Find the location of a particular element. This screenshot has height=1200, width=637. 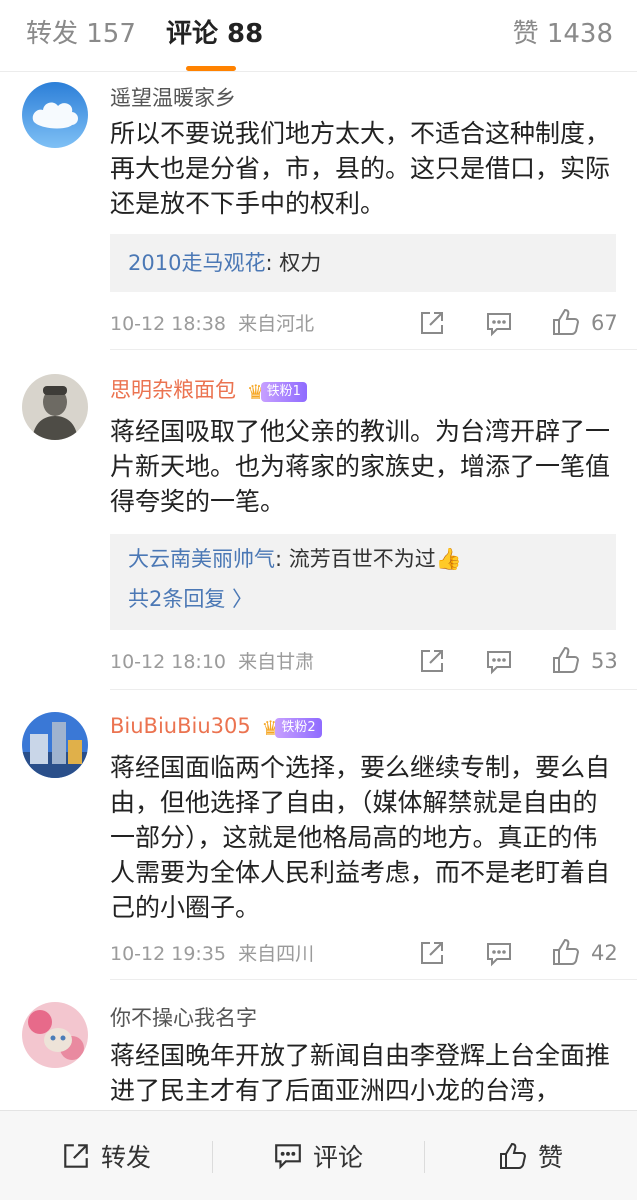

comment-location: 来自河北 is located at coordinates (276, 324).